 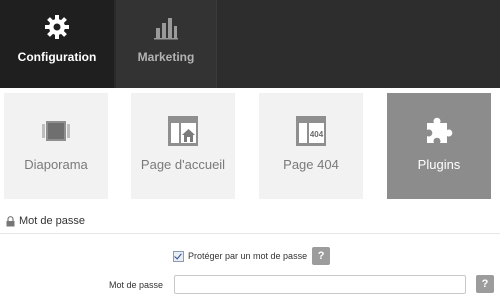 I want to click on page-404-icon: 404, so click(x=311, y=131).